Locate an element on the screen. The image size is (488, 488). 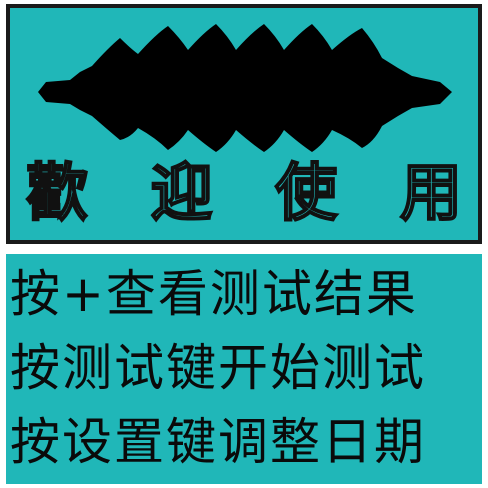
instruction-set-date: 按设置键调整日期 is located at coordinates (218, 442).